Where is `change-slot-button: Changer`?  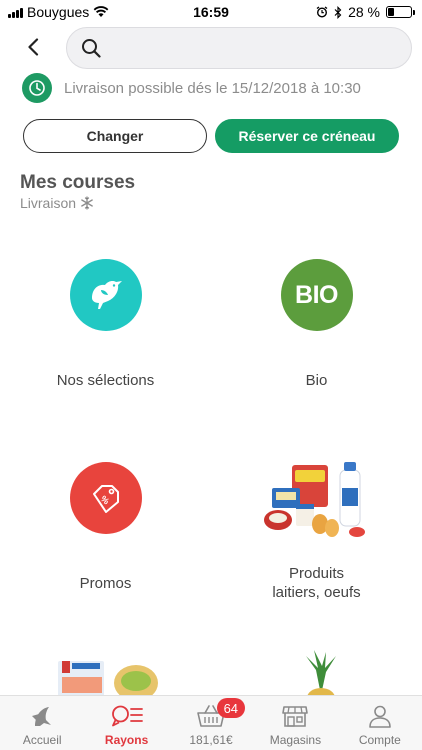
change-slot-button: Changer is located at coordinates (115, 136).